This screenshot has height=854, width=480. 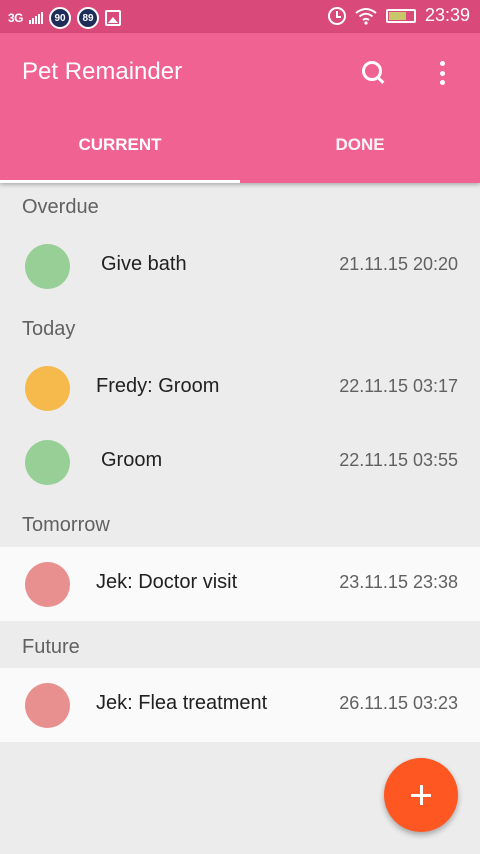 What do you see at coordinates (240, 462) in the screenshot?
I see `reminder-row: Groom 22.11.15 03:55` at bounding box center [240, 462].